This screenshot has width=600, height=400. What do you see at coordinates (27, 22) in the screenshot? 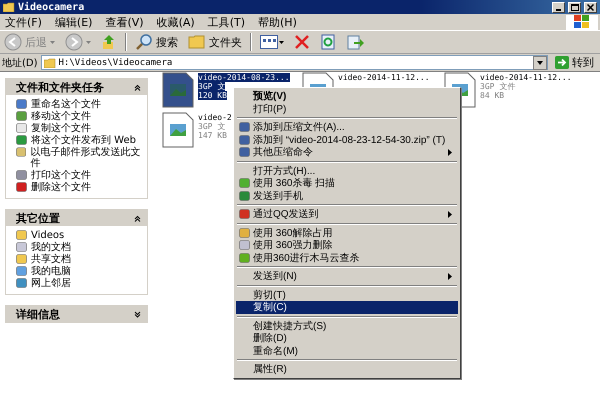
I see `menu-item: 文件(F)` at bounding box center [27, 22].